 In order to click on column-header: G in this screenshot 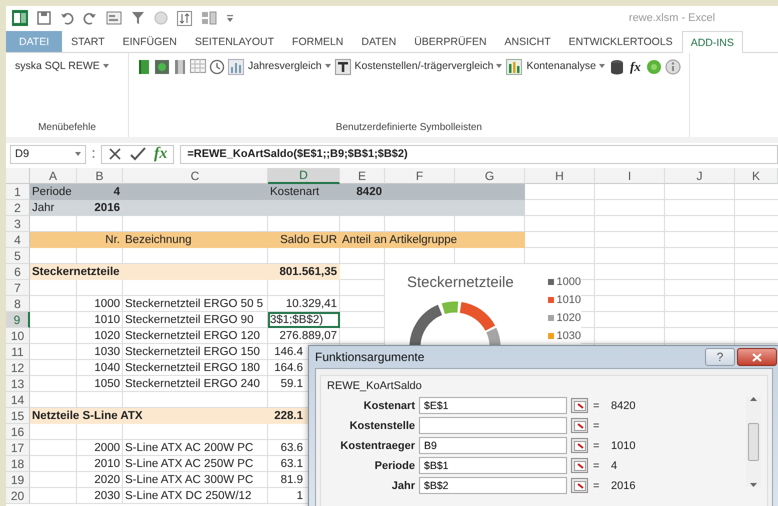, I will do `click(490, 176)`.